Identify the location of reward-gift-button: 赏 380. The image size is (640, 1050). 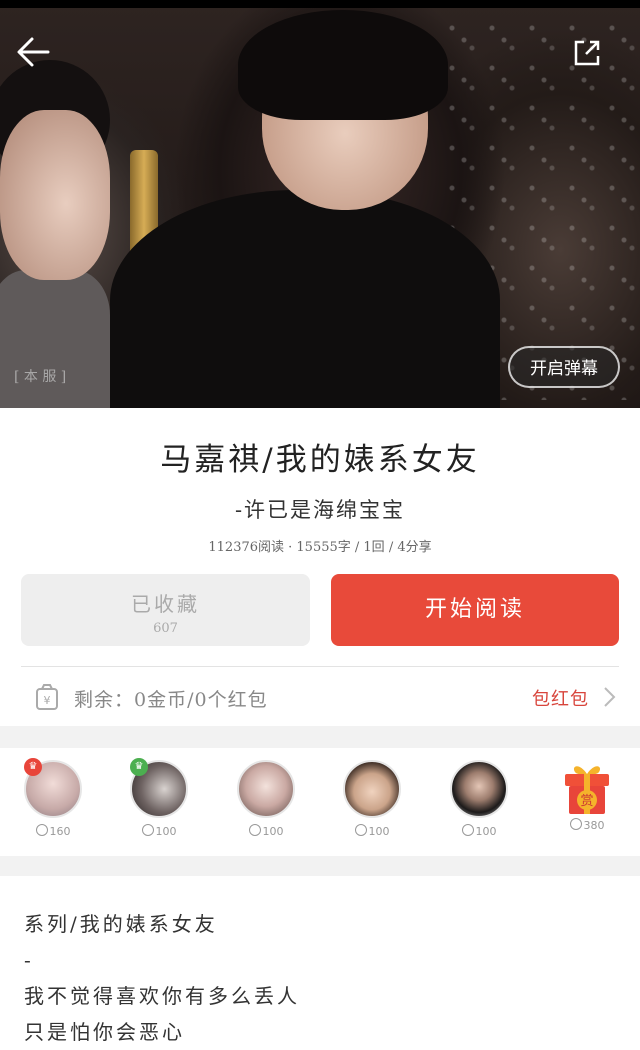
(587, 796).